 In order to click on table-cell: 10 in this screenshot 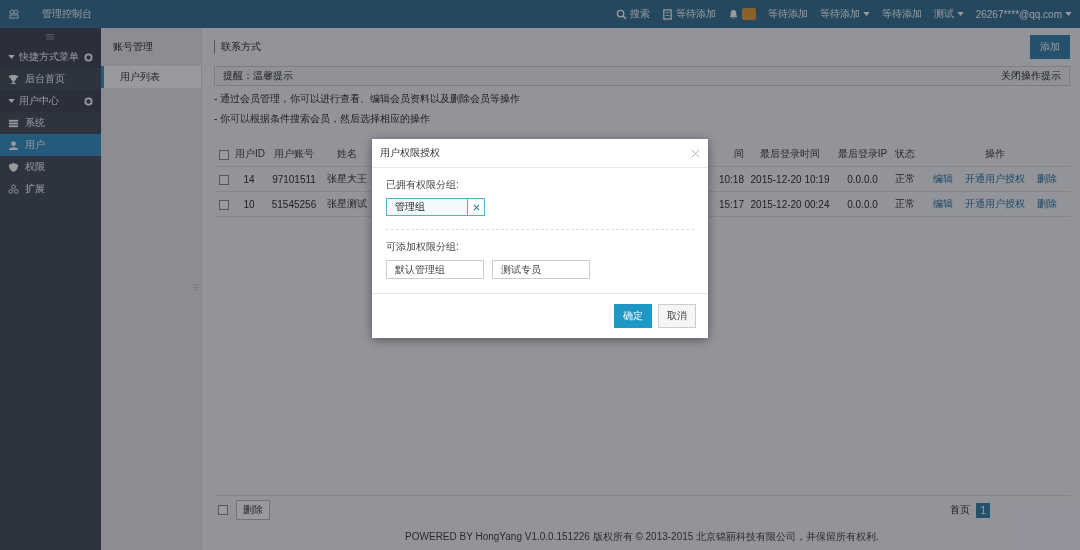, I will do `click(249, 204)`.